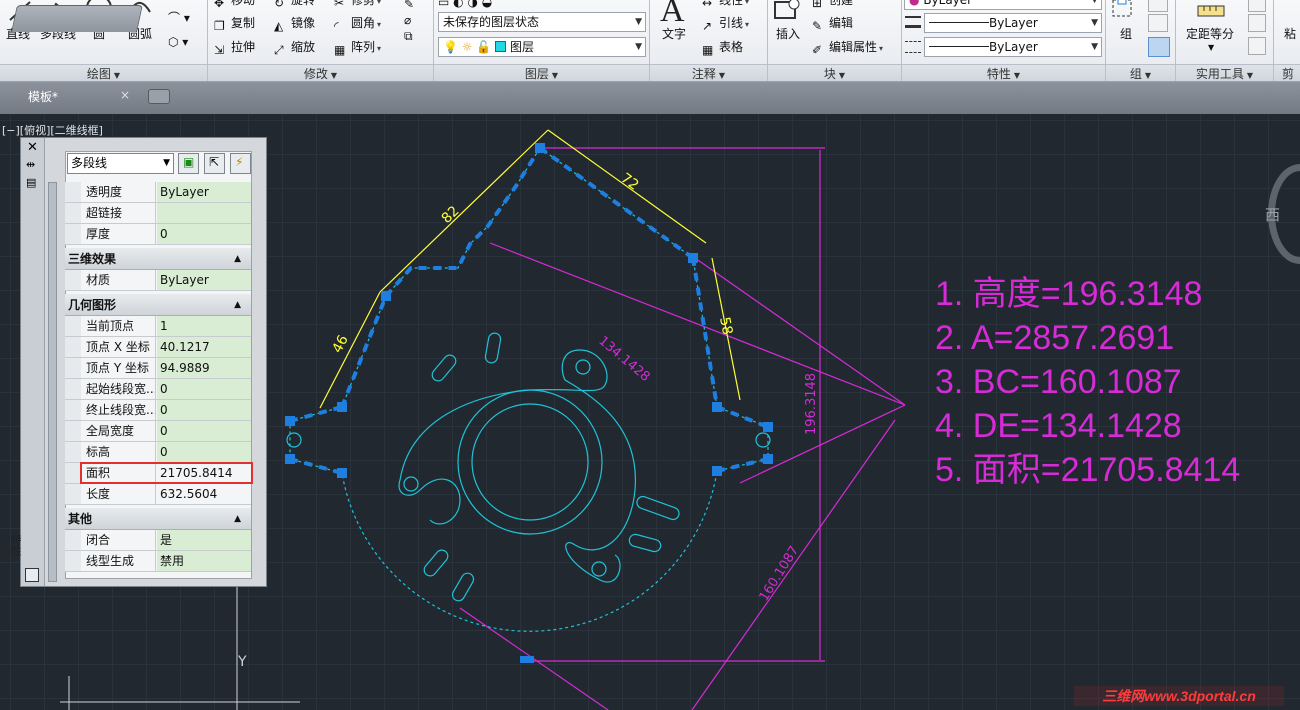  I want to click on property-row: 超链接, so click(158, 213).